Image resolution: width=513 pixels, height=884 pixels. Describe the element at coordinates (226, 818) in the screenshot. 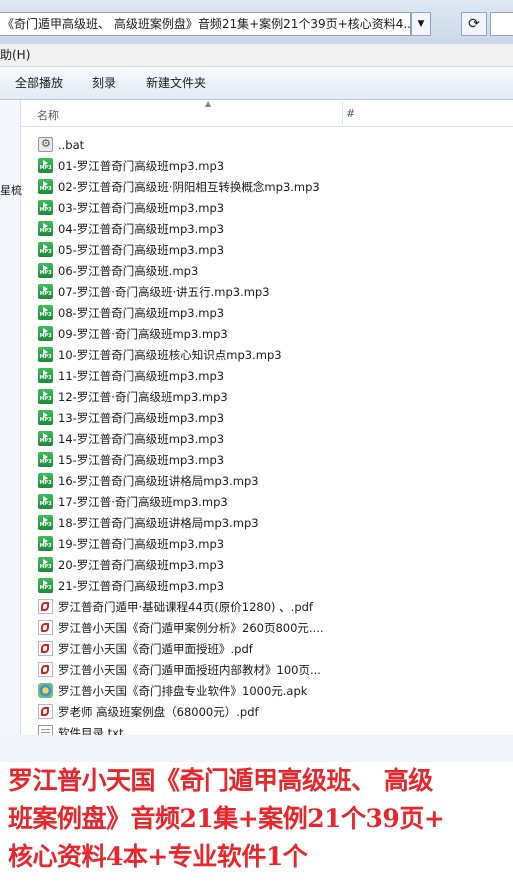

I see `caption-line-2: 班案例盘》音频21集+案例21个39页+` at that location.